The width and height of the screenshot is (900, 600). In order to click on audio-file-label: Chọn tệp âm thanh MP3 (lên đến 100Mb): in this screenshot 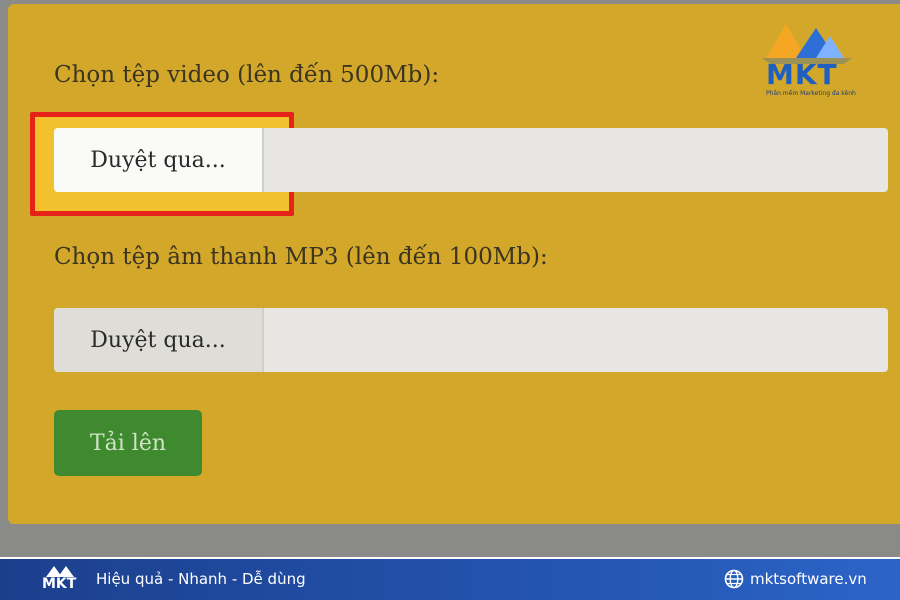, I will do `click(301, 257)`.